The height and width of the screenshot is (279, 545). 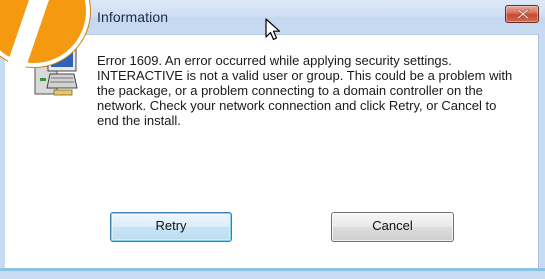 I want to click on window-frame-bottom, so click(x=272, y=273).